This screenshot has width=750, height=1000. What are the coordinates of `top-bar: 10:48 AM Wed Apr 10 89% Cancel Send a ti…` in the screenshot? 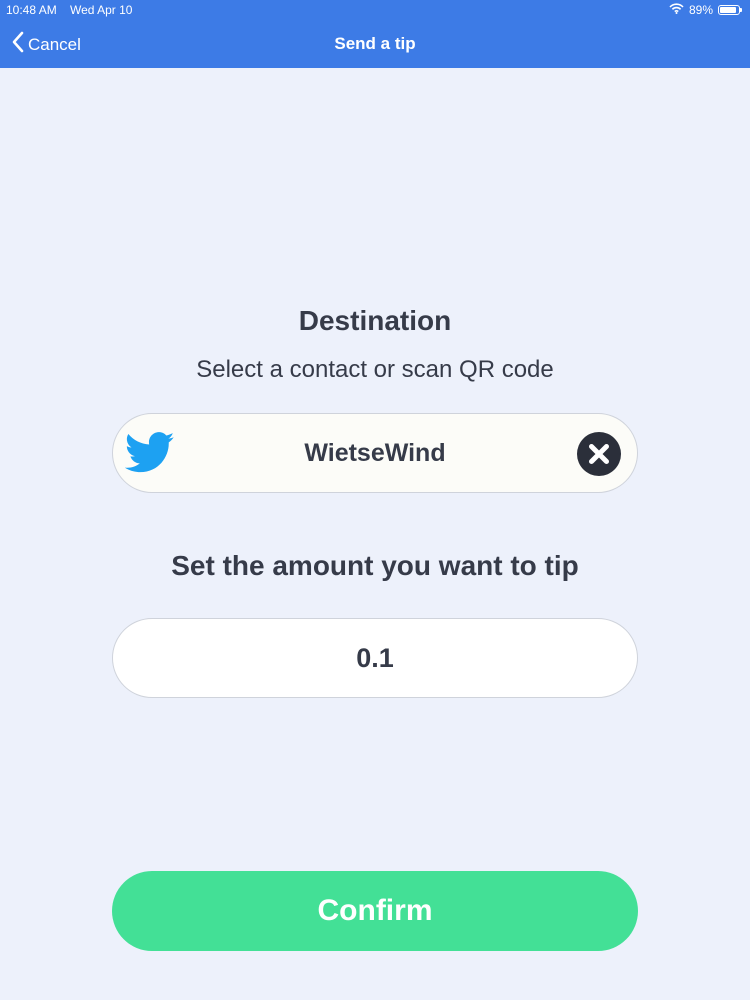 It's located at (375, 34).